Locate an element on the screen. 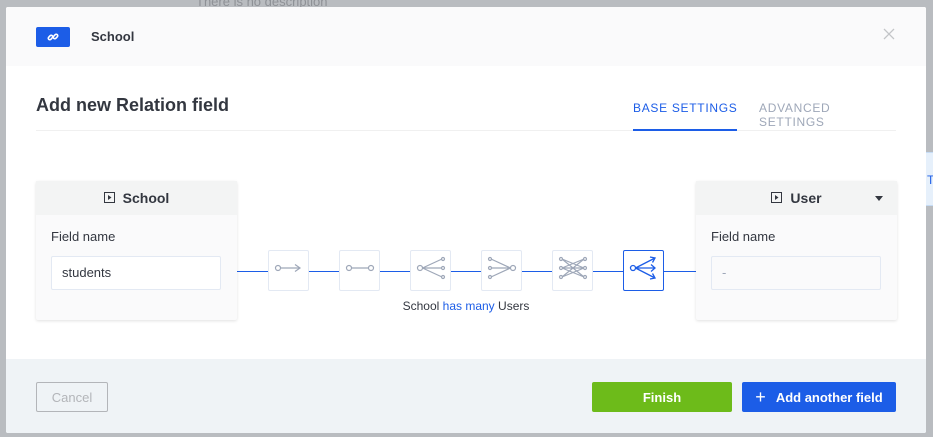  one-to-many-relation-button is located at coordinates (430, 270).